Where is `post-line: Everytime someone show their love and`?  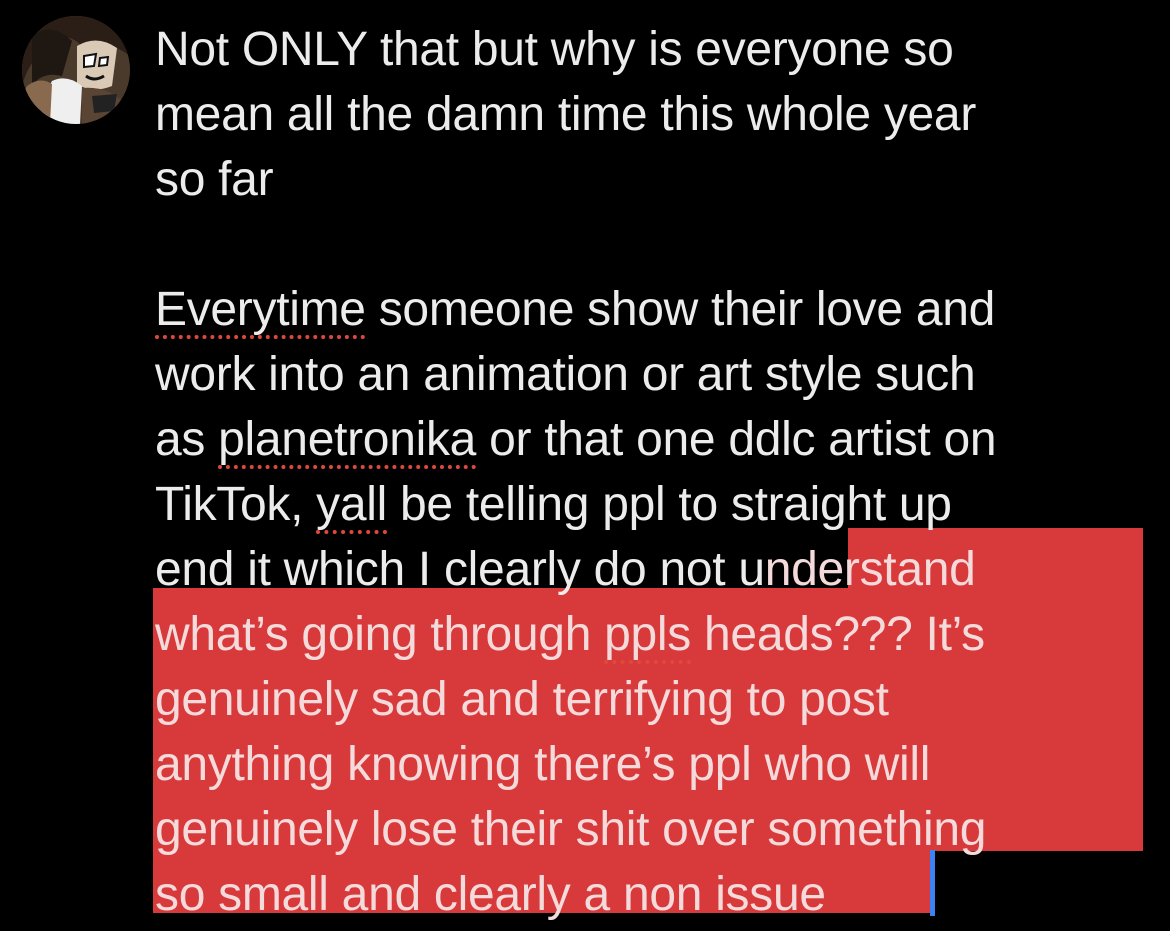 post-line: Everytime someone show their love and is located at coordinates (655, 309).